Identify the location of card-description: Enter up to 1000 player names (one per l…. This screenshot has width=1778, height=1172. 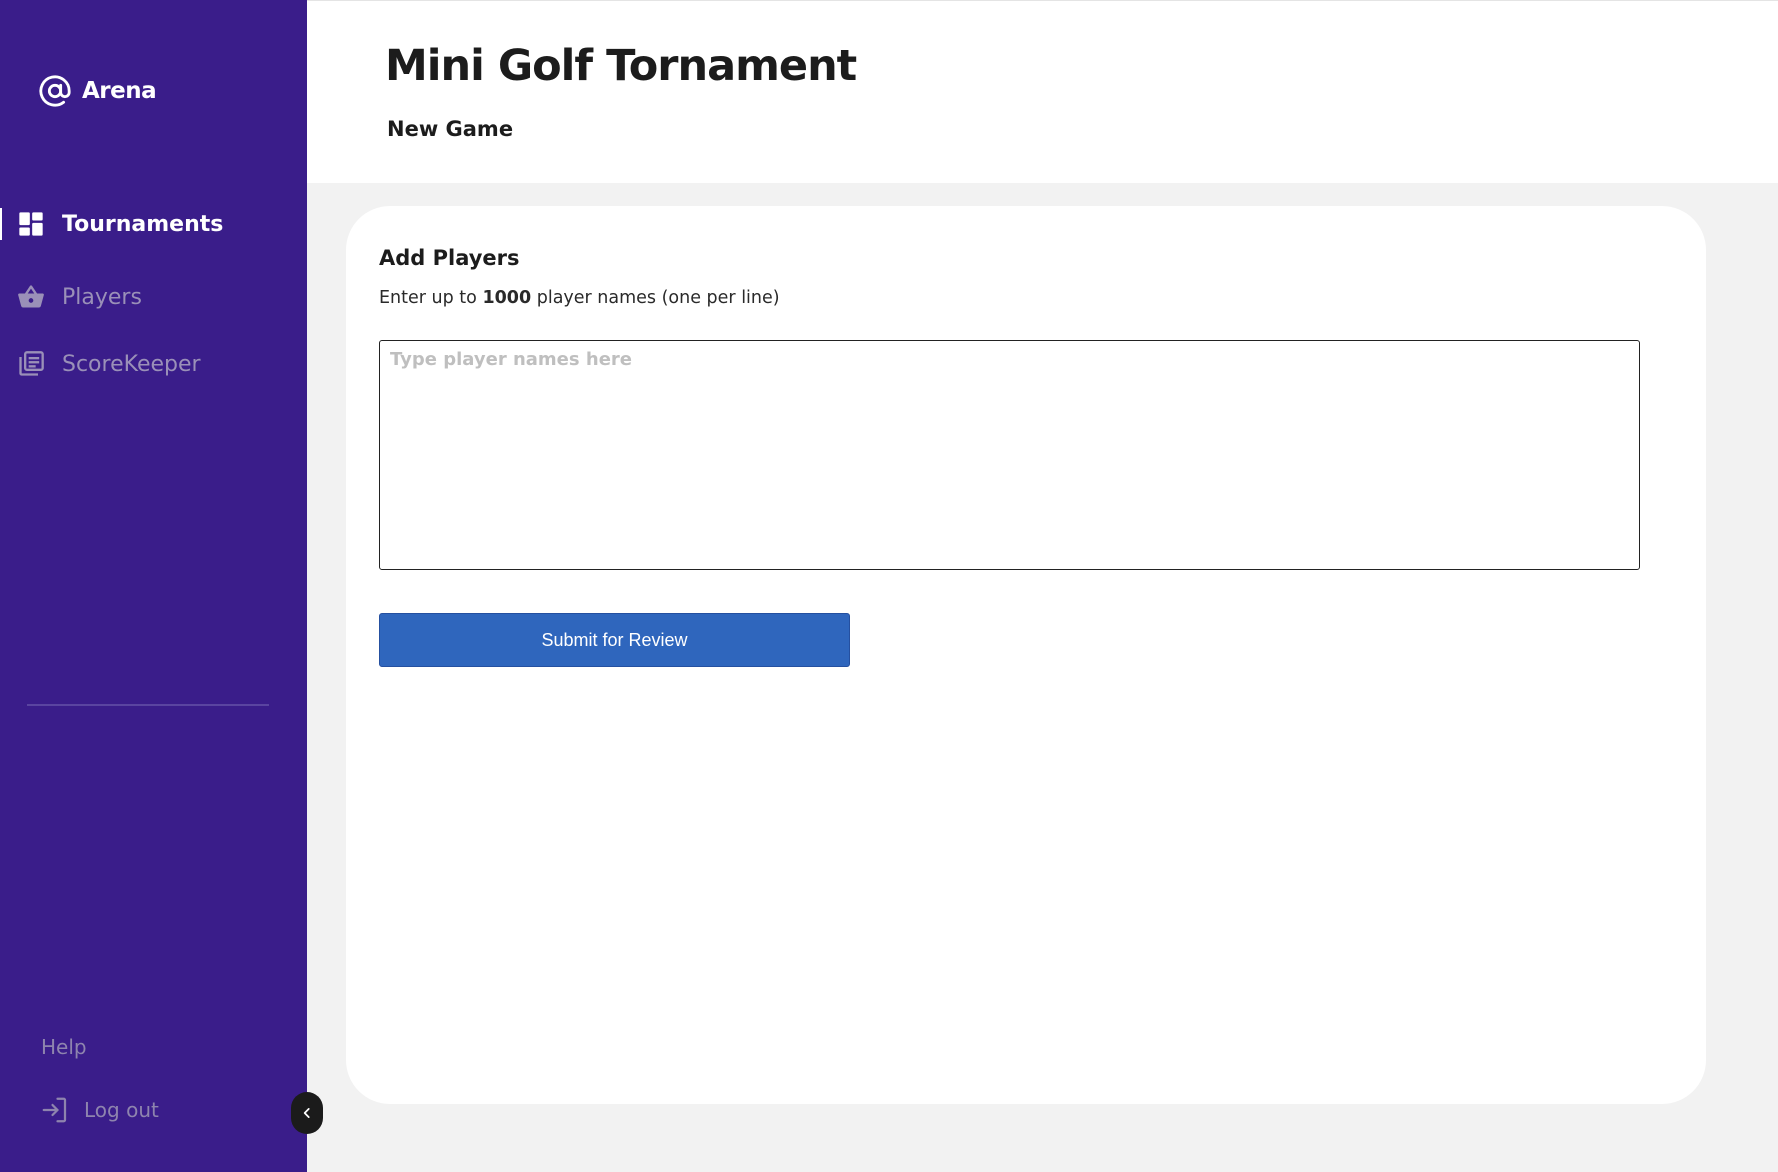
(579, 298).